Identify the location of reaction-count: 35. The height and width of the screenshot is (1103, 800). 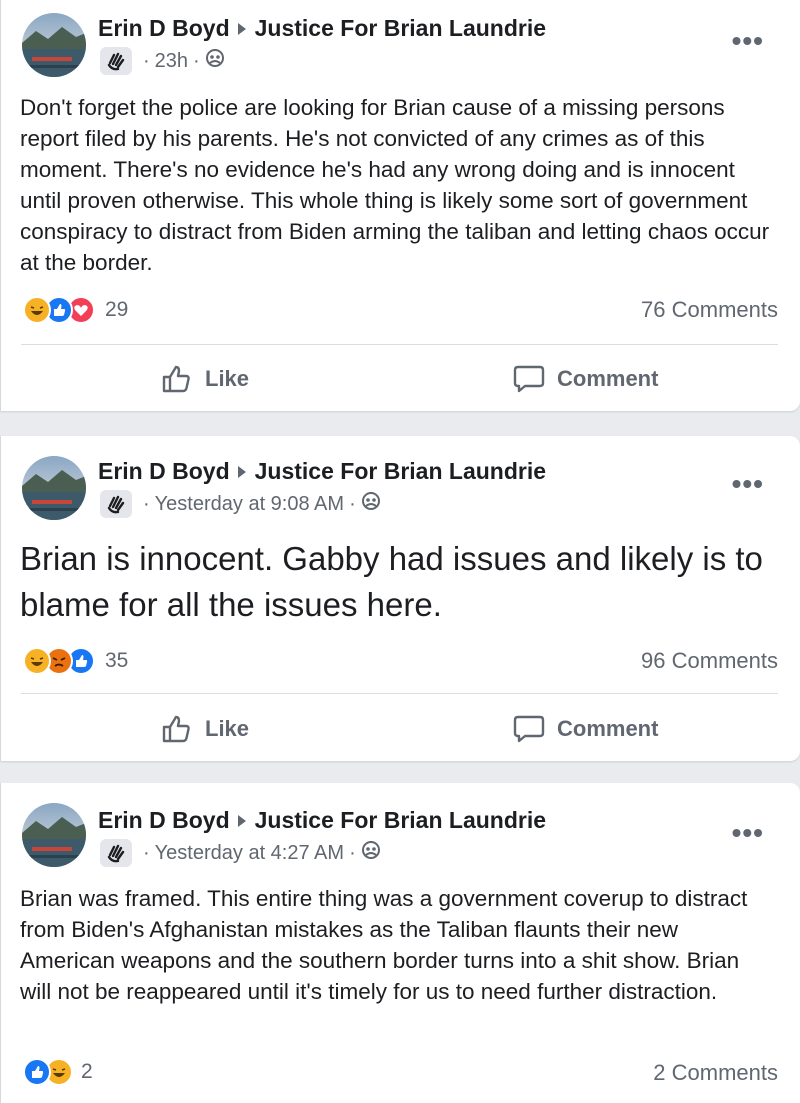
(117, 660).